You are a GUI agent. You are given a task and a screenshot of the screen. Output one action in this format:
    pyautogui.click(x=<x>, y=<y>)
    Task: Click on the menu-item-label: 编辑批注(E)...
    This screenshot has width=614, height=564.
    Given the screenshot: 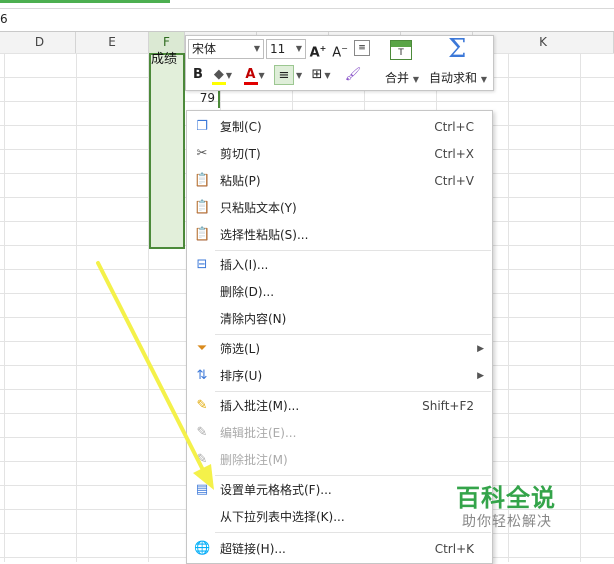 What is the action you would take?
    pyautogui.click(x=258, y=433)
    